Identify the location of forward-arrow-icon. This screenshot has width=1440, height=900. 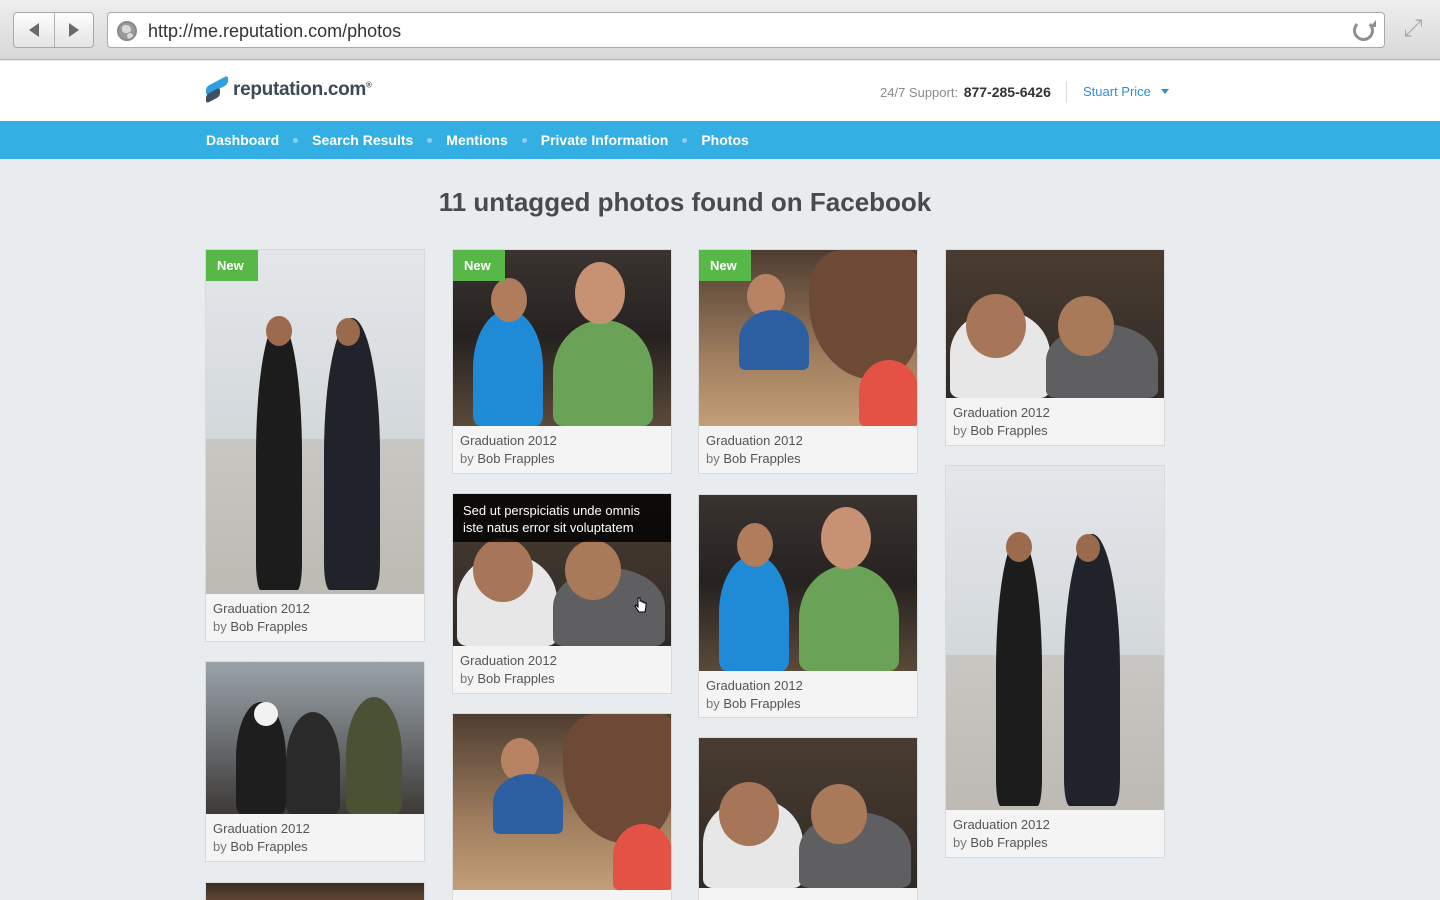
(73, 30).